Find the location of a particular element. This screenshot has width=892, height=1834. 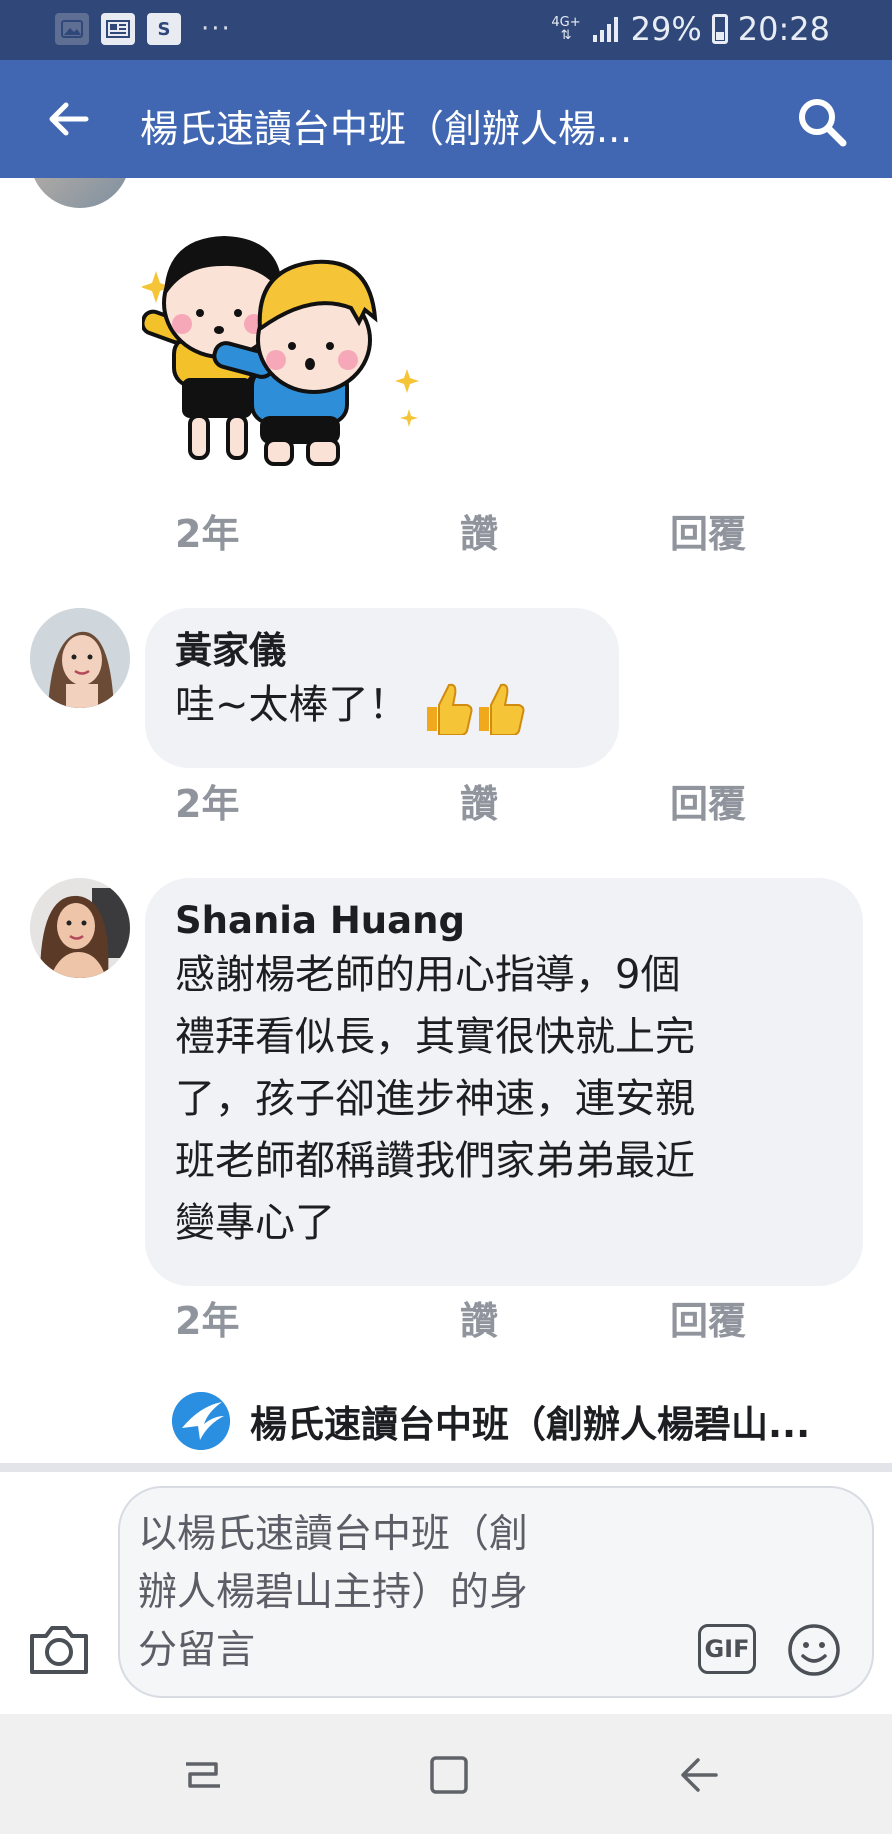

gif-button: GIF is located at coordinates (727, 1649).